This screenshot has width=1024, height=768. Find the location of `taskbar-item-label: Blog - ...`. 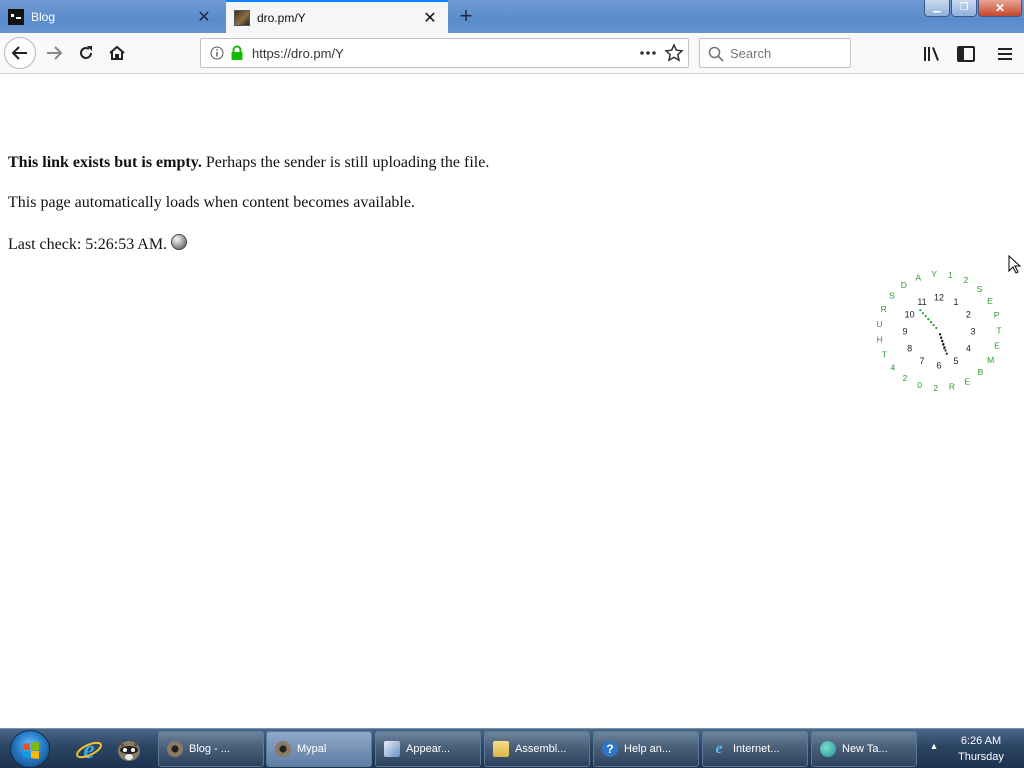

taskbar-item-label: Blog - ... is located at coordinates (209, 749).